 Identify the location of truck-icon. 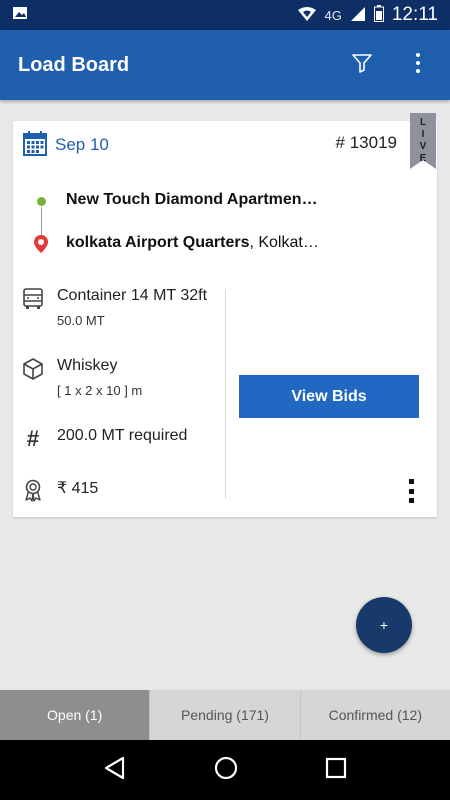
(33, 299).